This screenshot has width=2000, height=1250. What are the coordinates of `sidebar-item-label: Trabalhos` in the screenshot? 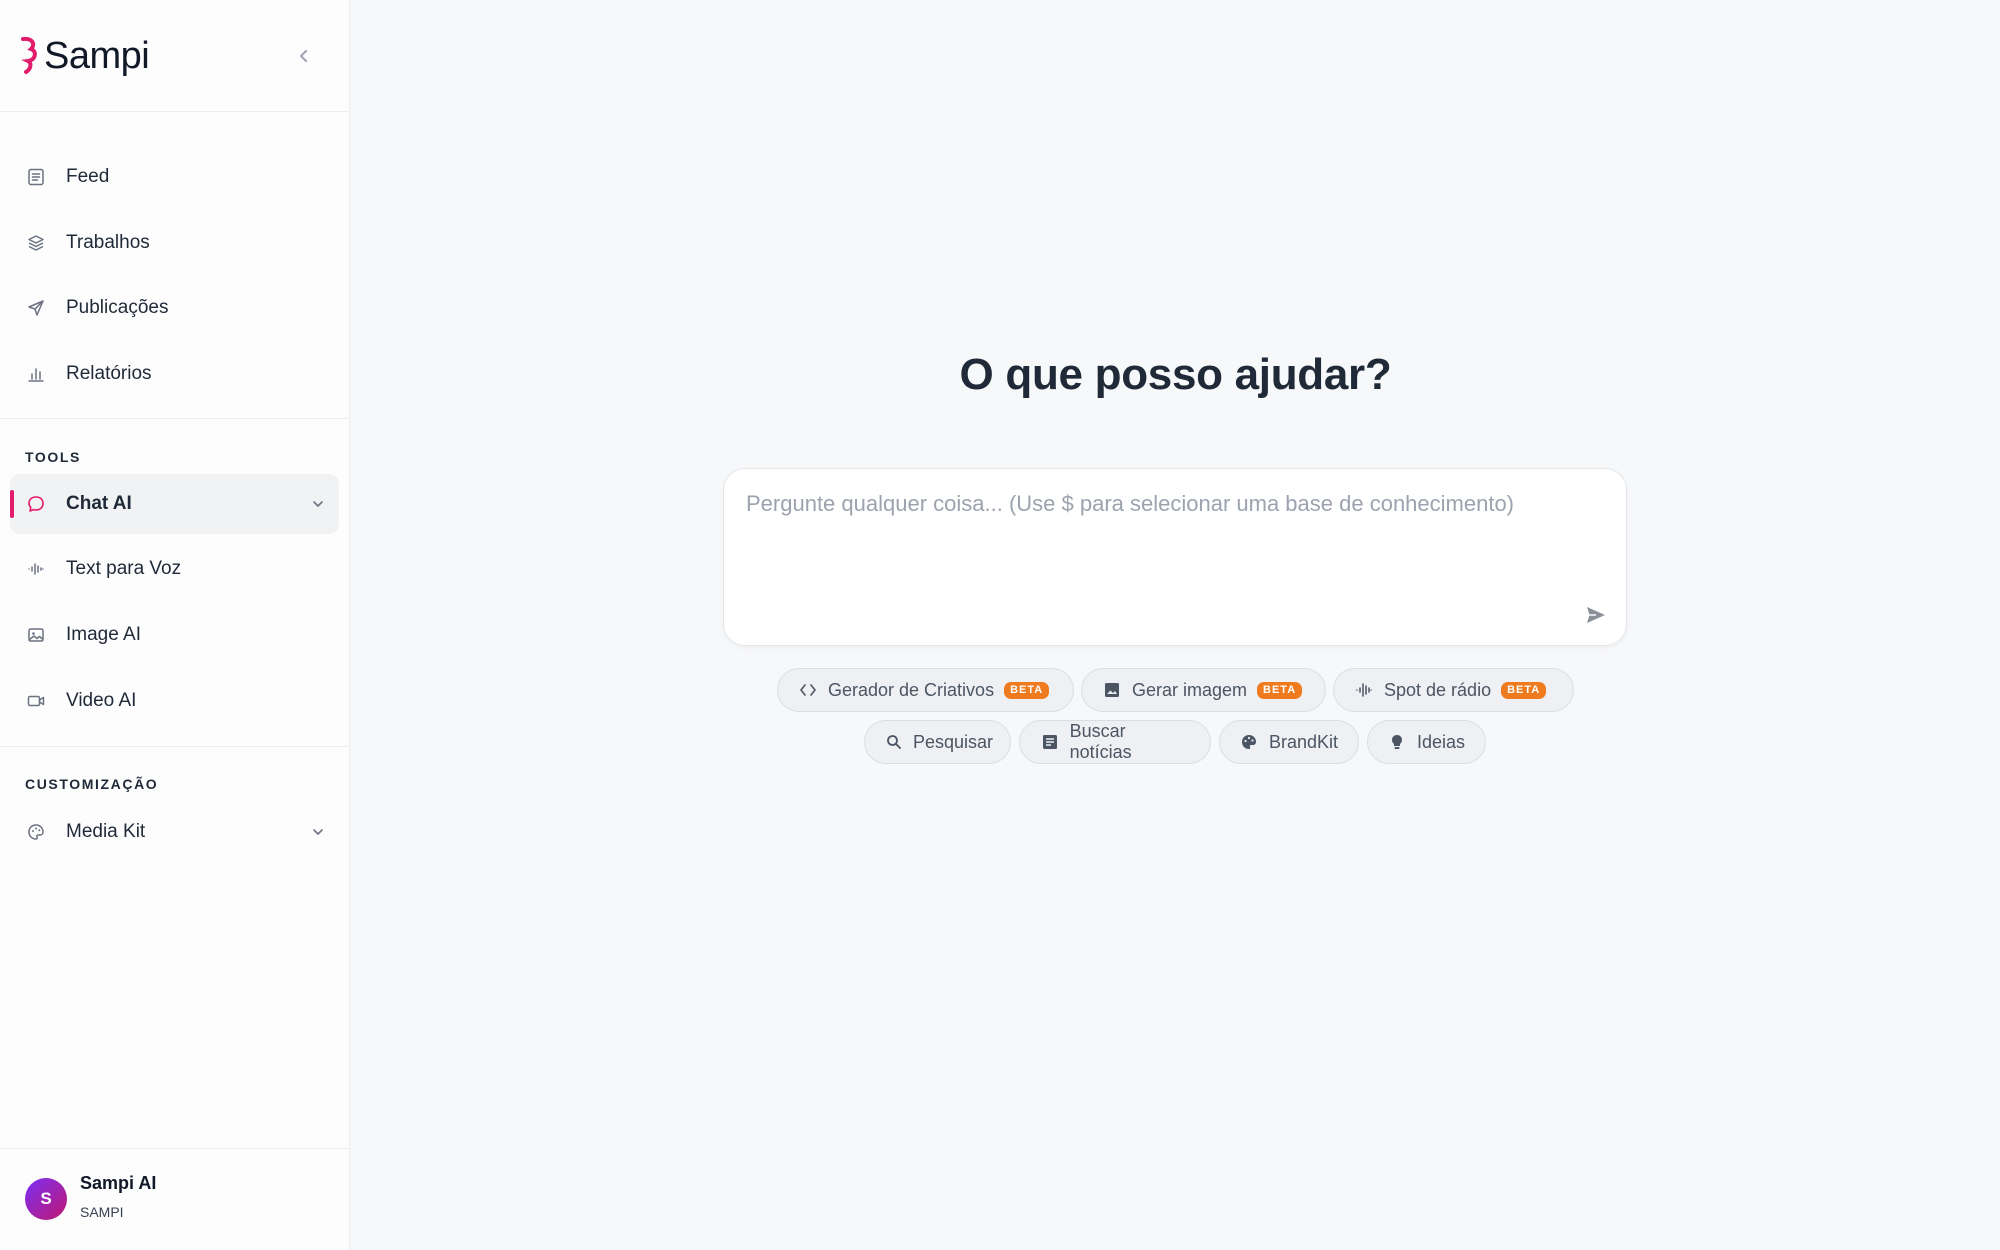 It's located at (108, 242).